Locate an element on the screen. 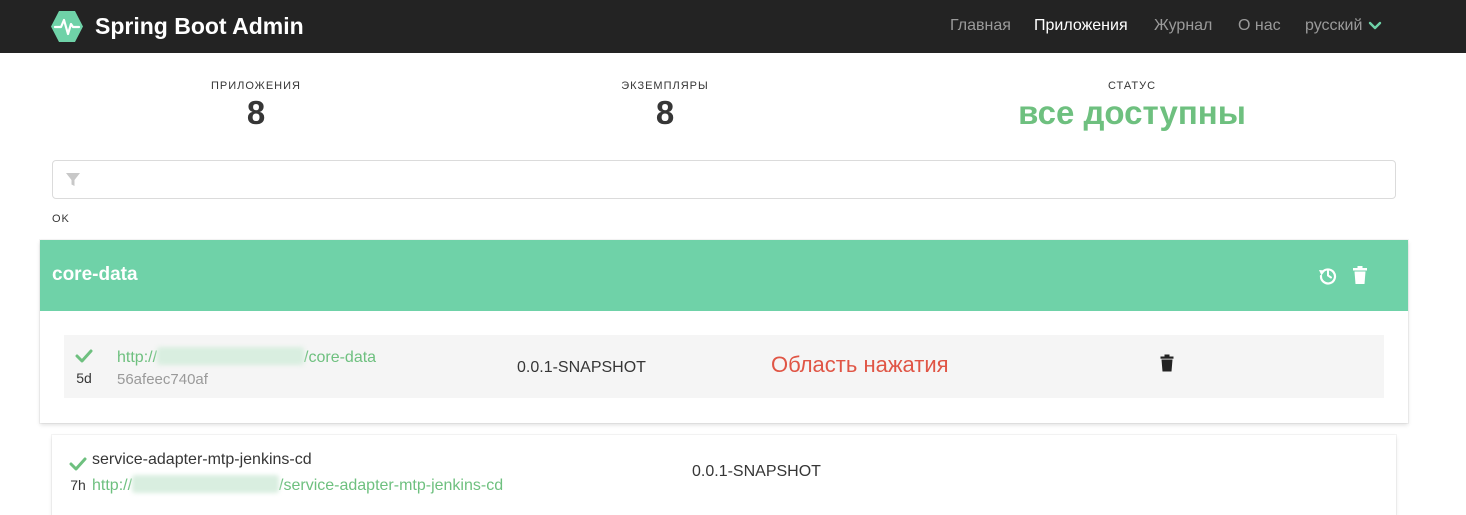  instance-status: 5d is located at coordinates (84, 367).